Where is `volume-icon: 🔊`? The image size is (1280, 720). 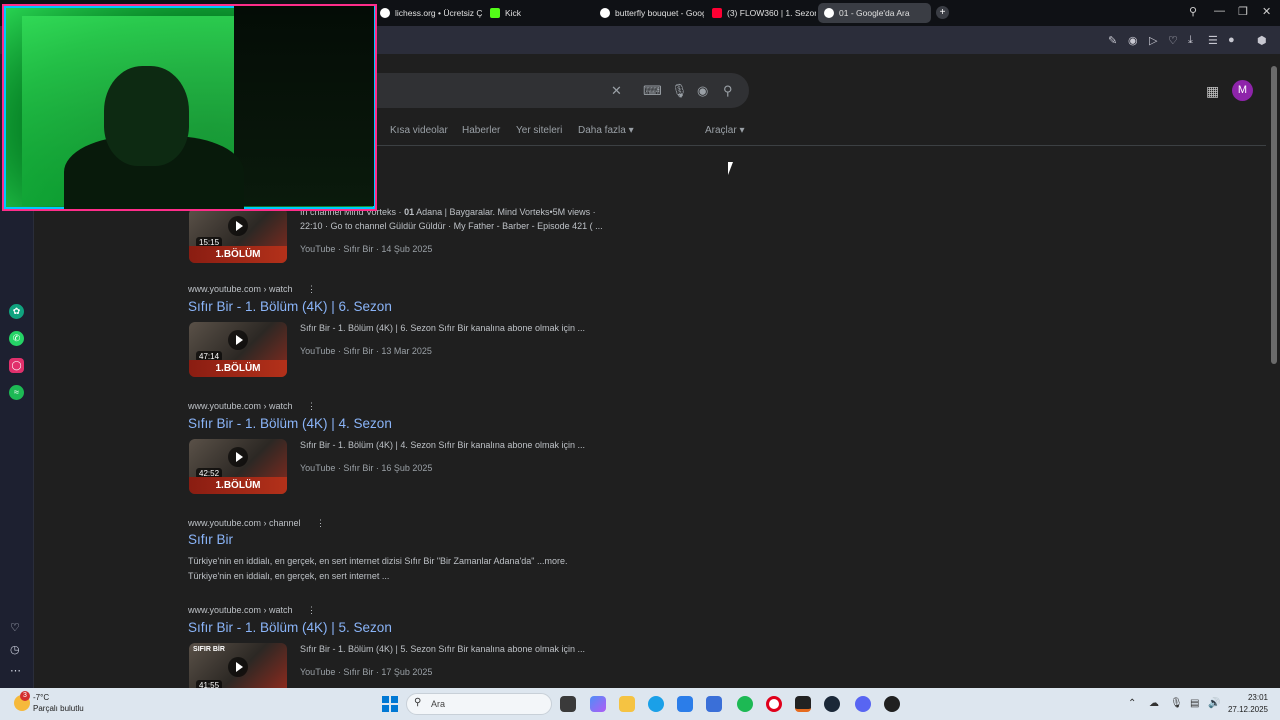 volume-icon: 🔊 is located at coordinates (1214, 703).